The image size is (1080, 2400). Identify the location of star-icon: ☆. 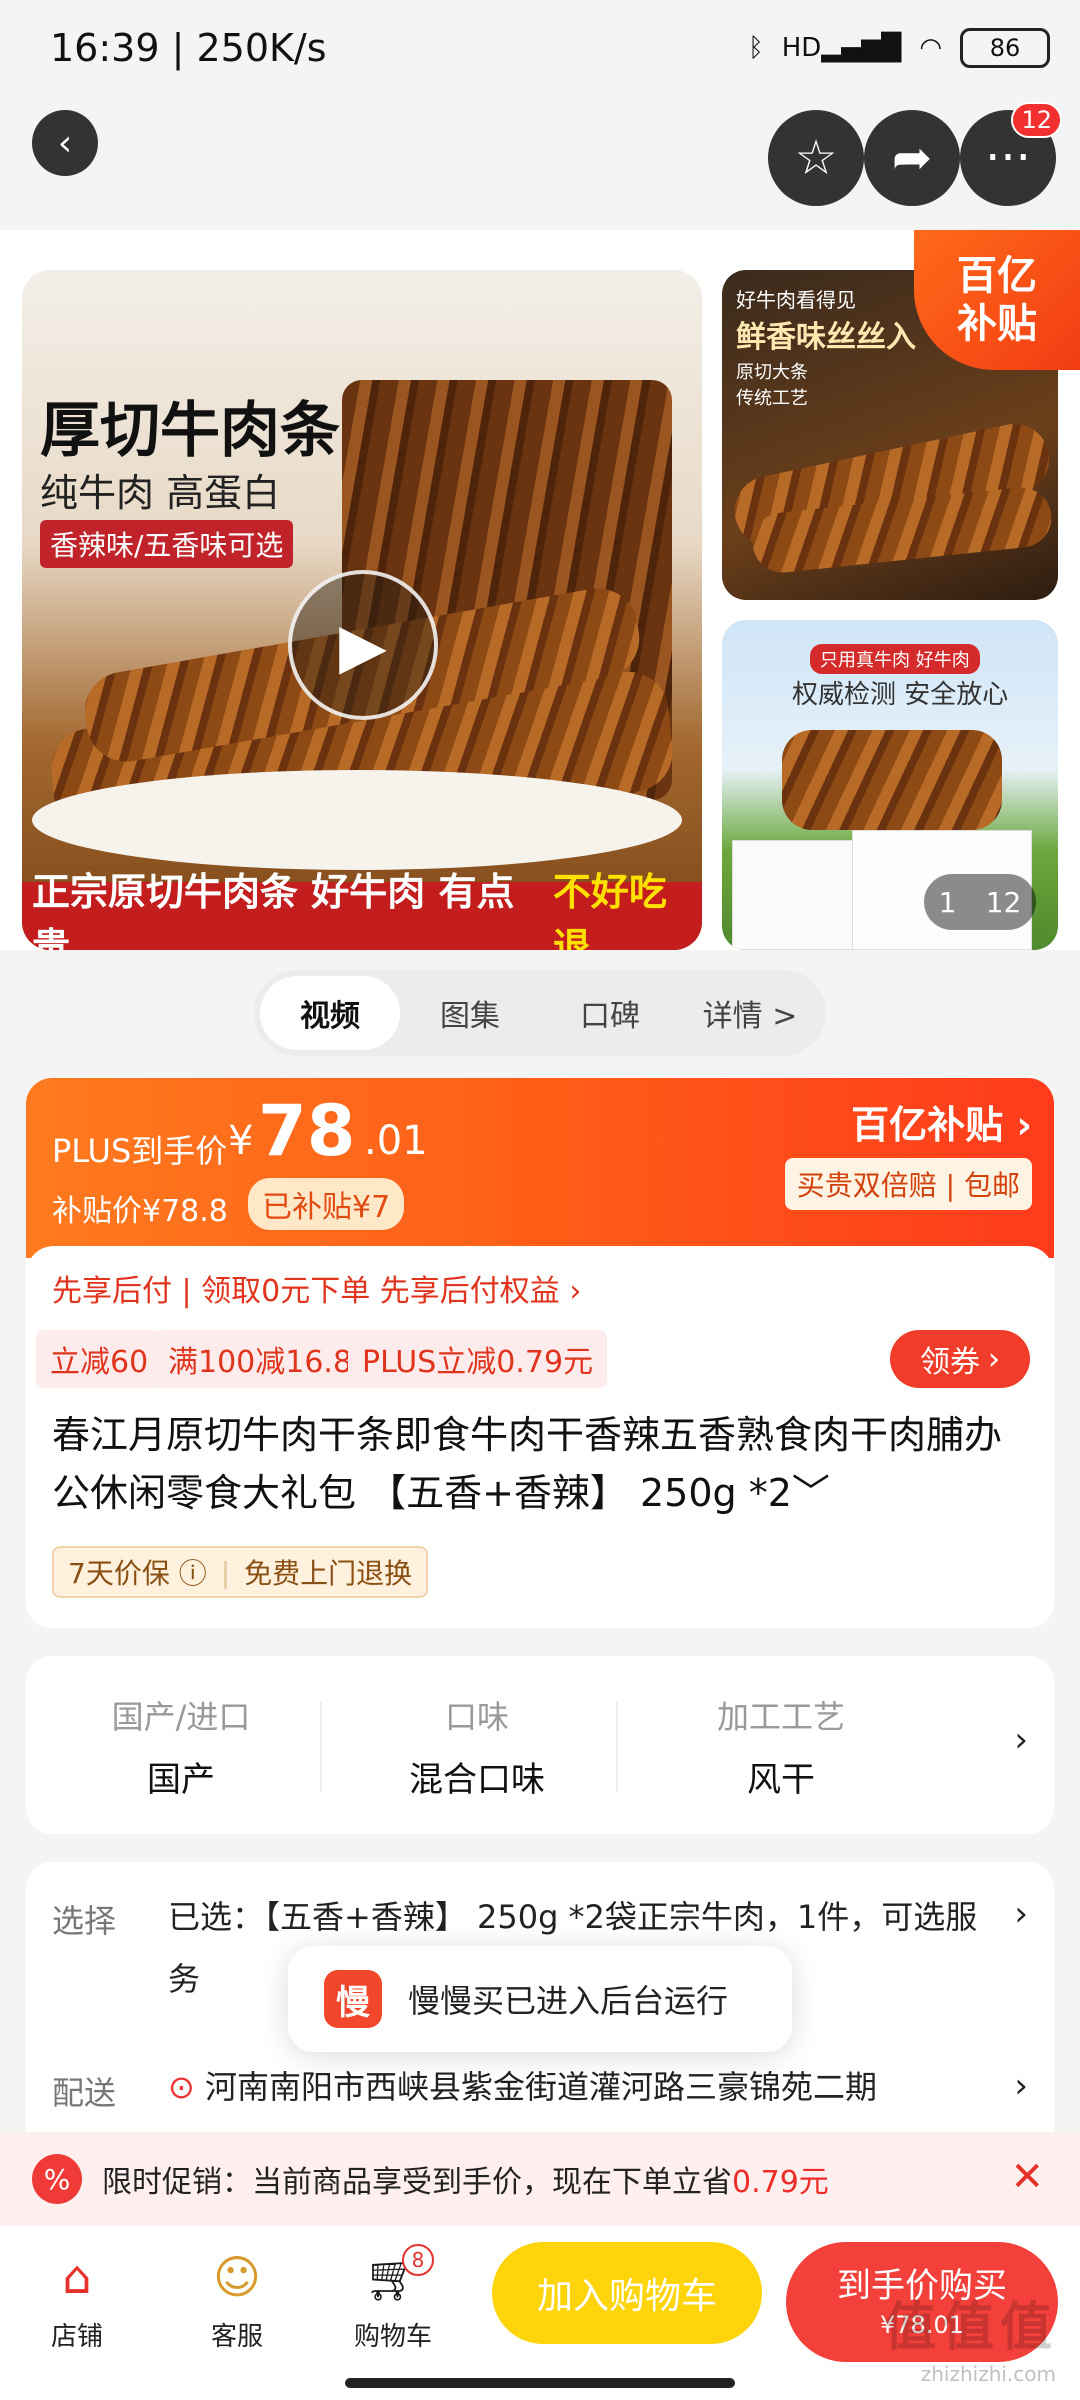
(816, 158).